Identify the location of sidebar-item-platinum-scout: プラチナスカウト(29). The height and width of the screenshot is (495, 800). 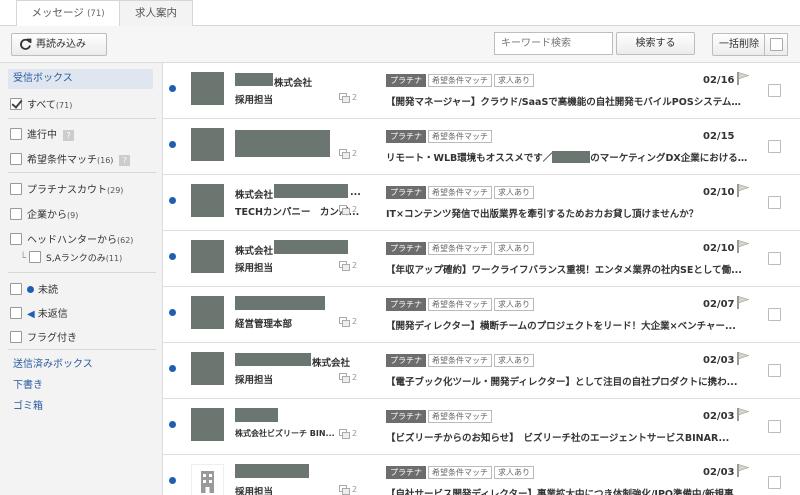
(66, 188).